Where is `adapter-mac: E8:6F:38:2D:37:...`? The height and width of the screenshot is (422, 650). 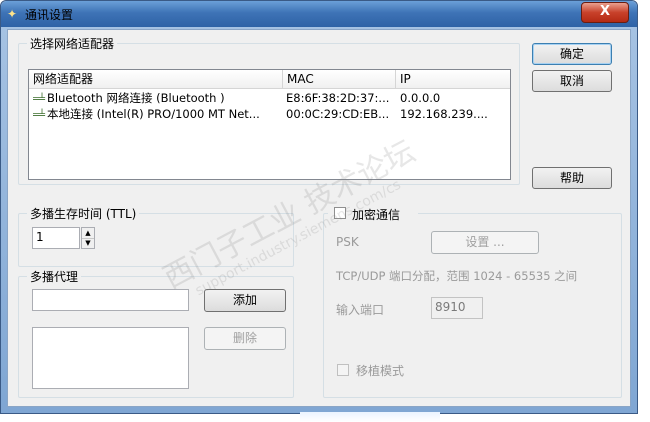
adapter-mac: E8:6F:38:2D:37:... is located at coordinates (338, 98).